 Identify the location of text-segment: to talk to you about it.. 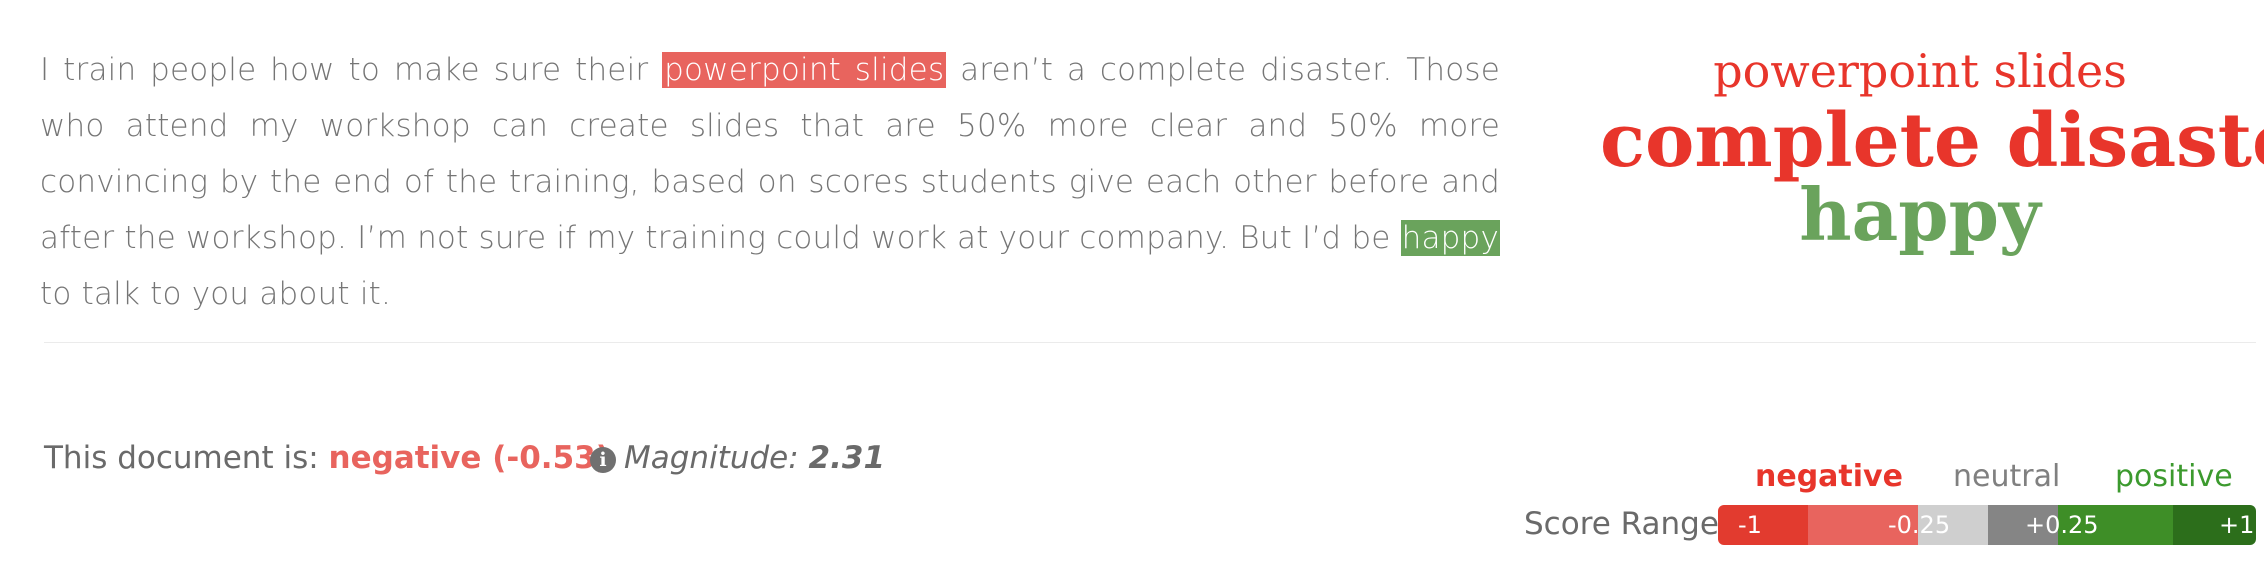
(216, 294).